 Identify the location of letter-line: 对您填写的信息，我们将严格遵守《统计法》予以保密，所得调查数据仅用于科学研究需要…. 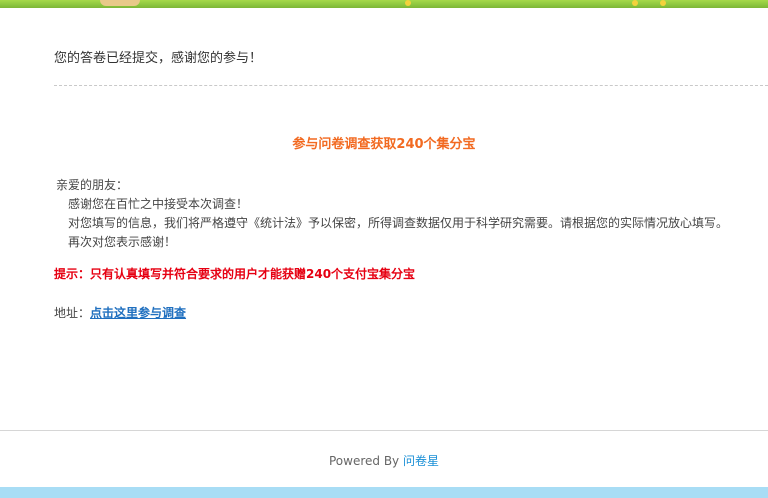
(398, 223).